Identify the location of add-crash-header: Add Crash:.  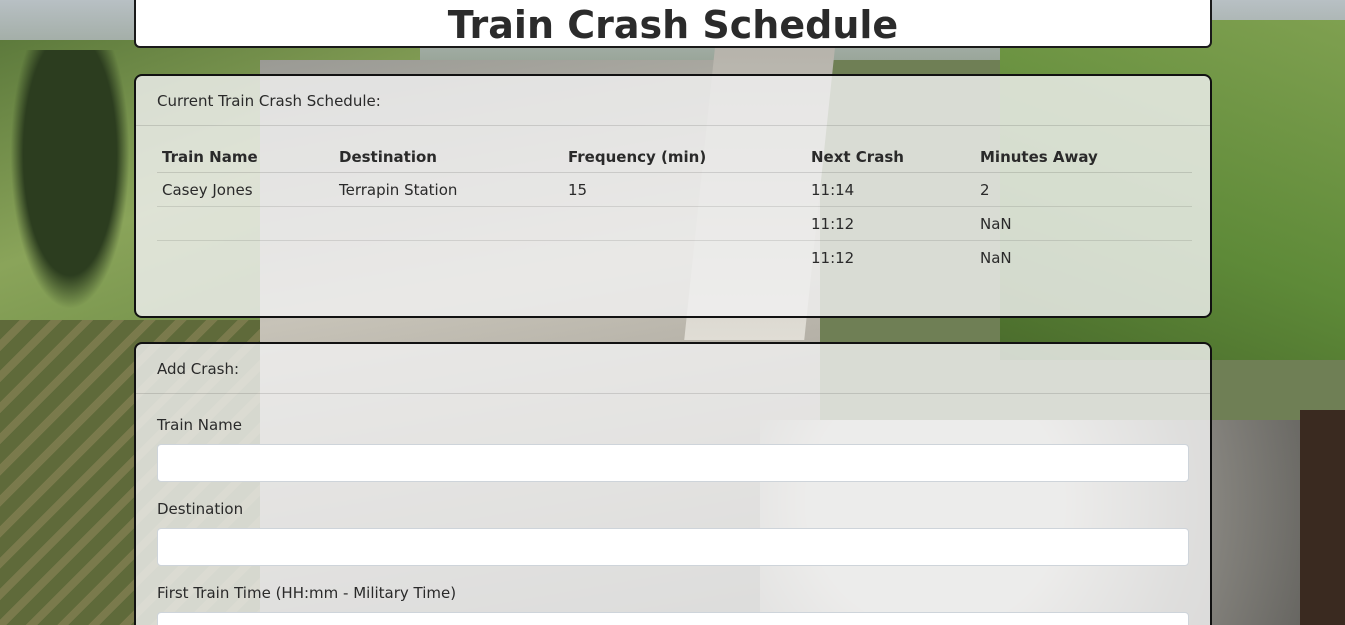
(673, 369).